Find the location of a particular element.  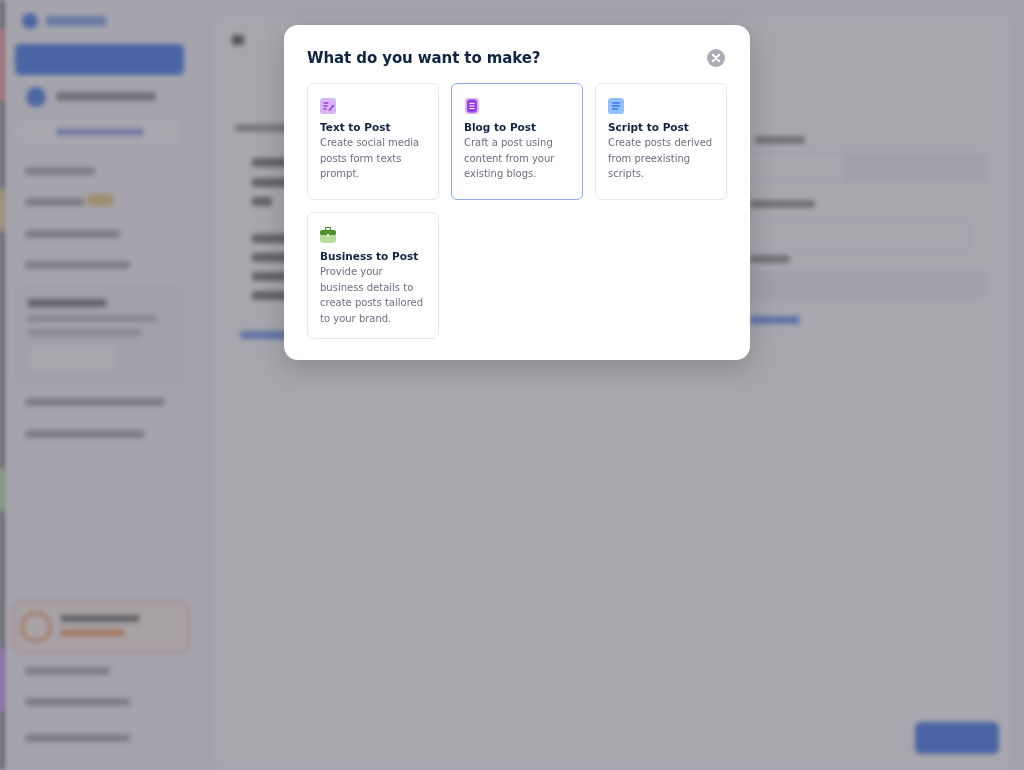

option-card: Business to Post Provide your business details to create posts tailored to your brand. is located at coordinates (373, 275).